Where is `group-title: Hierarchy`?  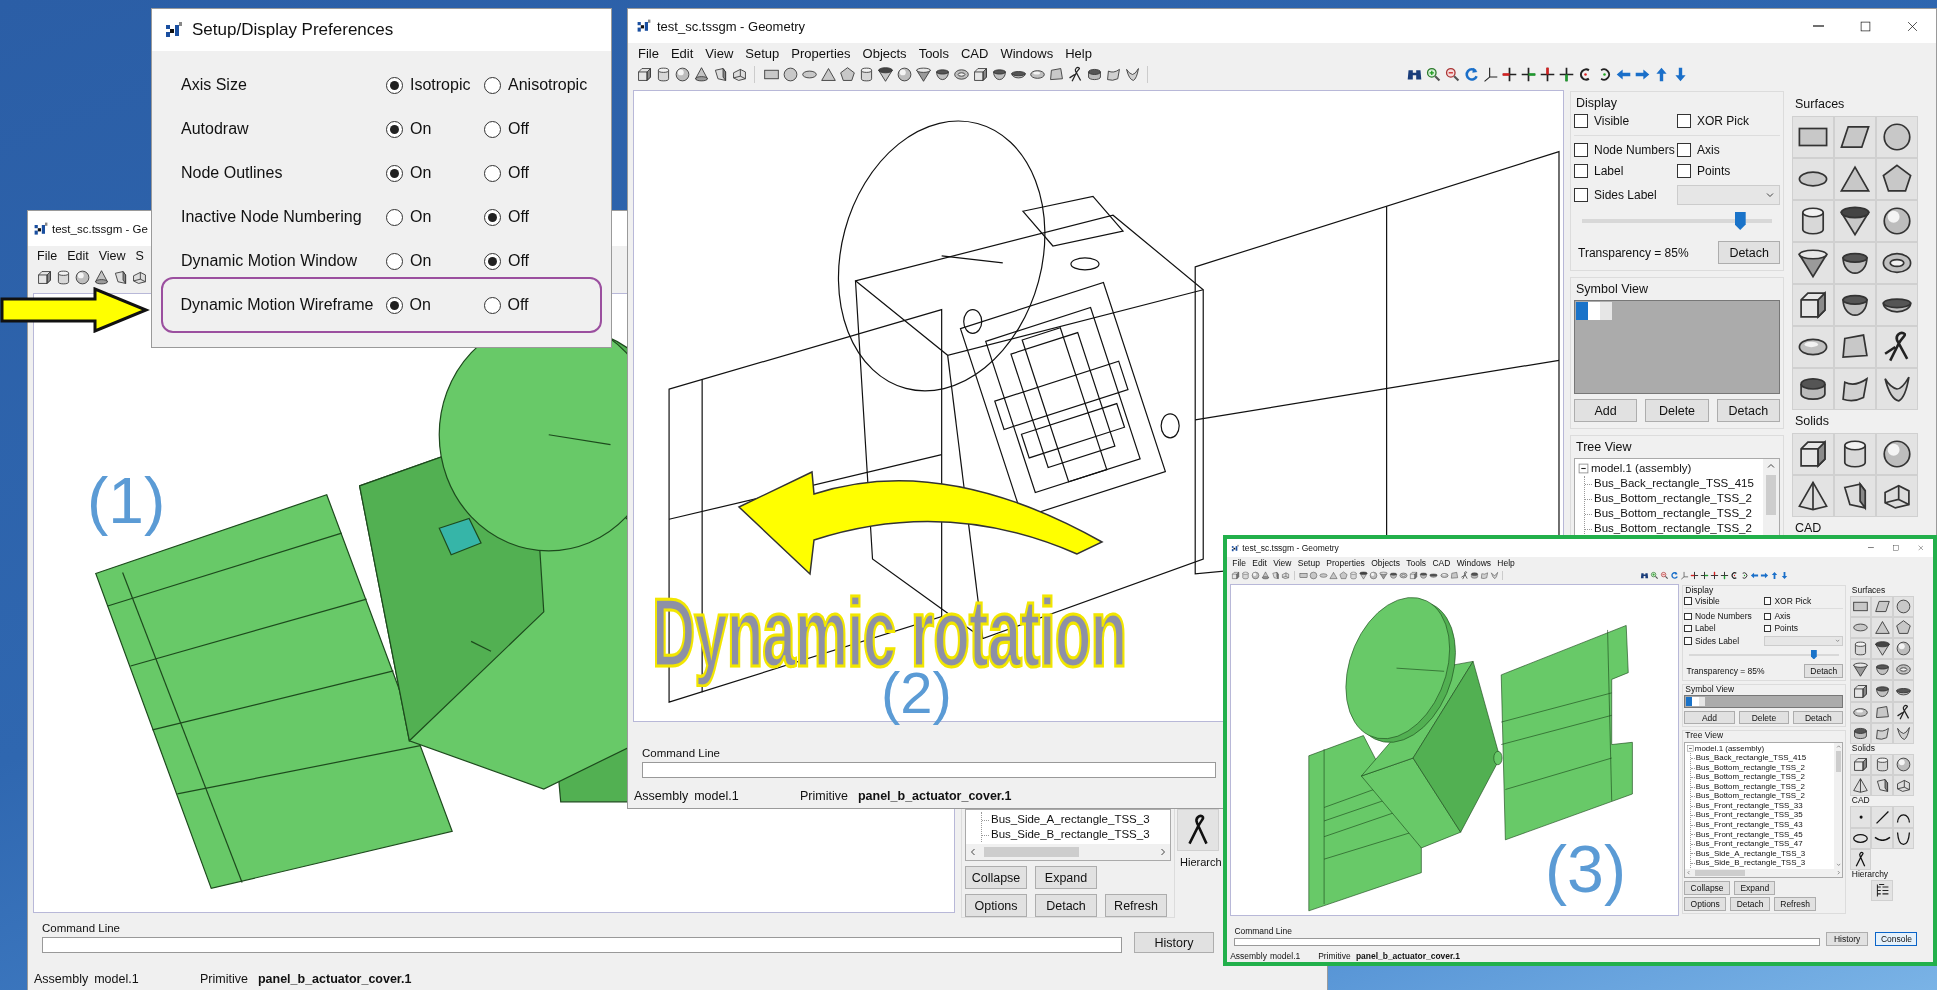
group-title: Hierarchy is located at coordinates (1870, 875).